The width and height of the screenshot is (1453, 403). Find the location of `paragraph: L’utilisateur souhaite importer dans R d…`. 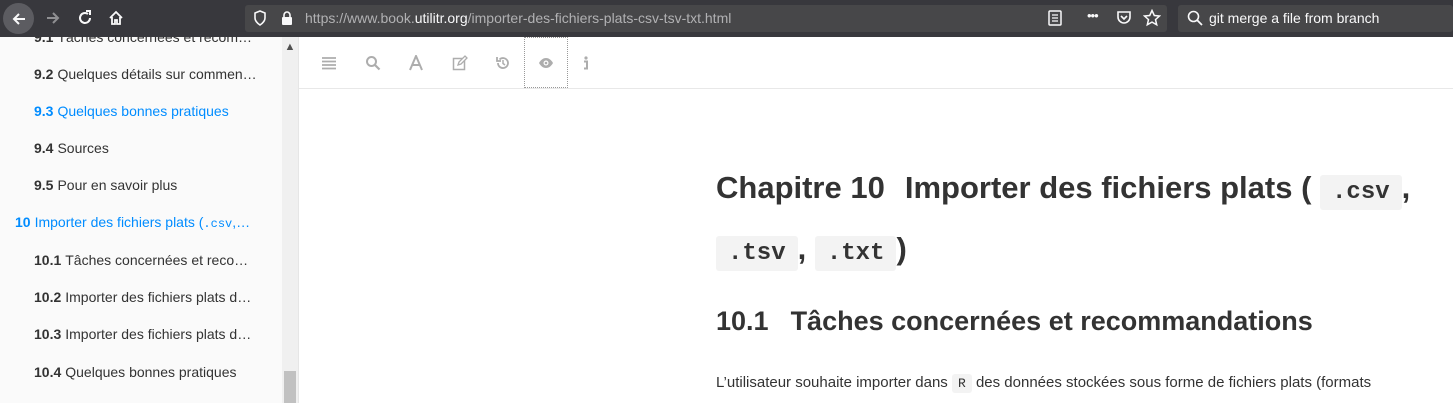

paragraph: L’utilisateur souhaite importer dans R d… is located at coordinates (1044, 383).